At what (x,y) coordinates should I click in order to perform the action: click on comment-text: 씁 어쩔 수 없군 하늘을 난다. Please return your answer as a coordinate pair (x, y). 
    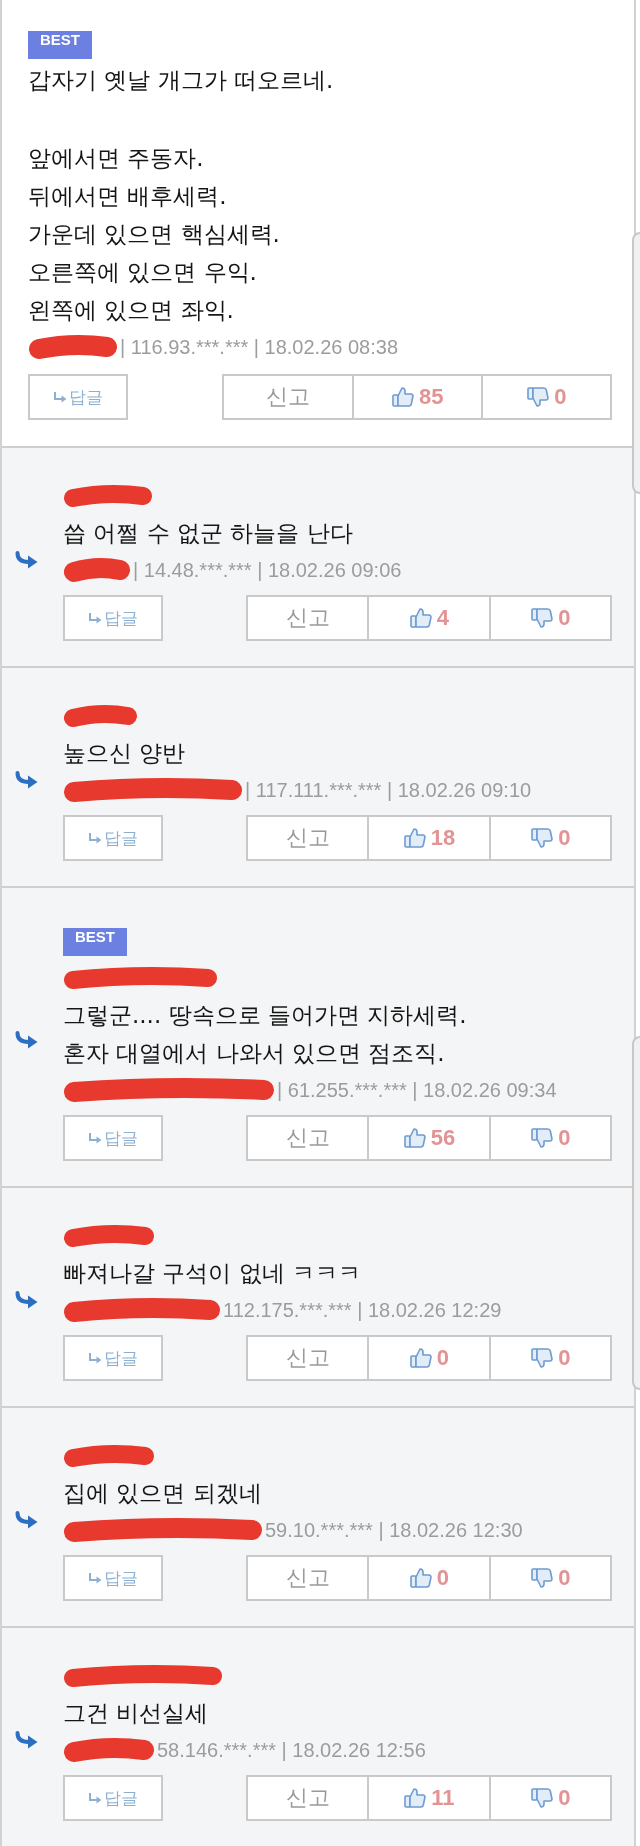
    Looking at the image, I should click on (208, 533).